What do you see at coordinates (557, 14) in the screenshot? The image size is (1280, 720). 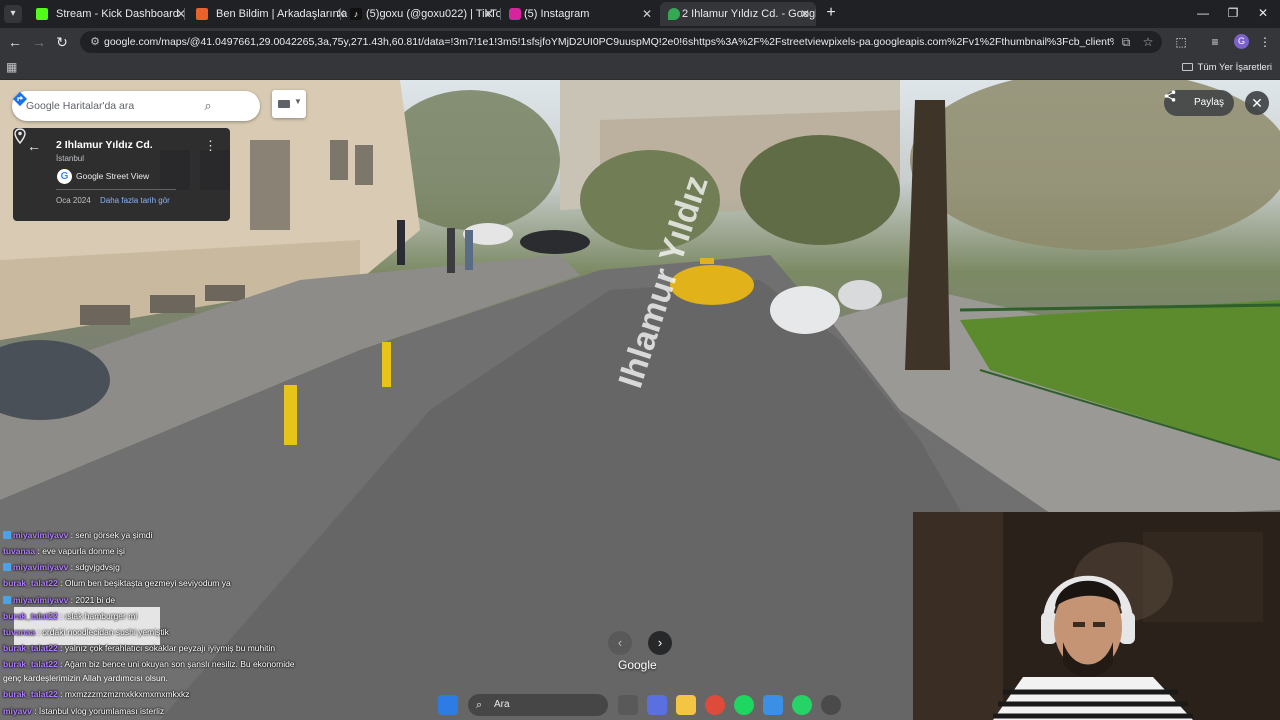 I see `tab-title: (5) Instagram` at bounding box center [557, 14].